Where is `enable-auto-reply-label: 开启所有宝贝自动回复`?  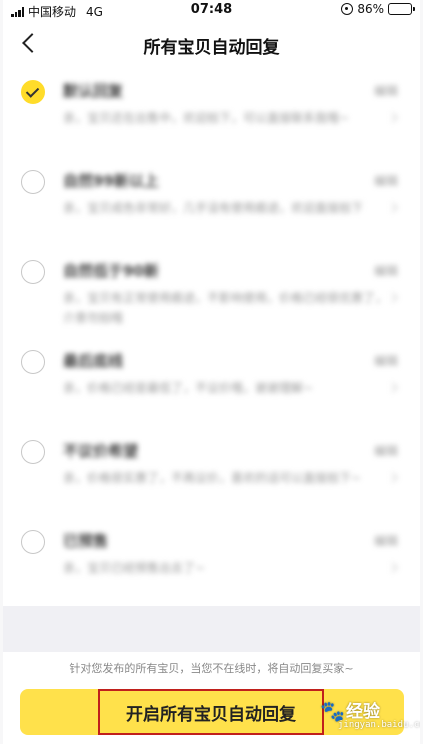 enable-auto-reply-label: 开启所有宝贝自动回复 is located at coordinates (211, 712).